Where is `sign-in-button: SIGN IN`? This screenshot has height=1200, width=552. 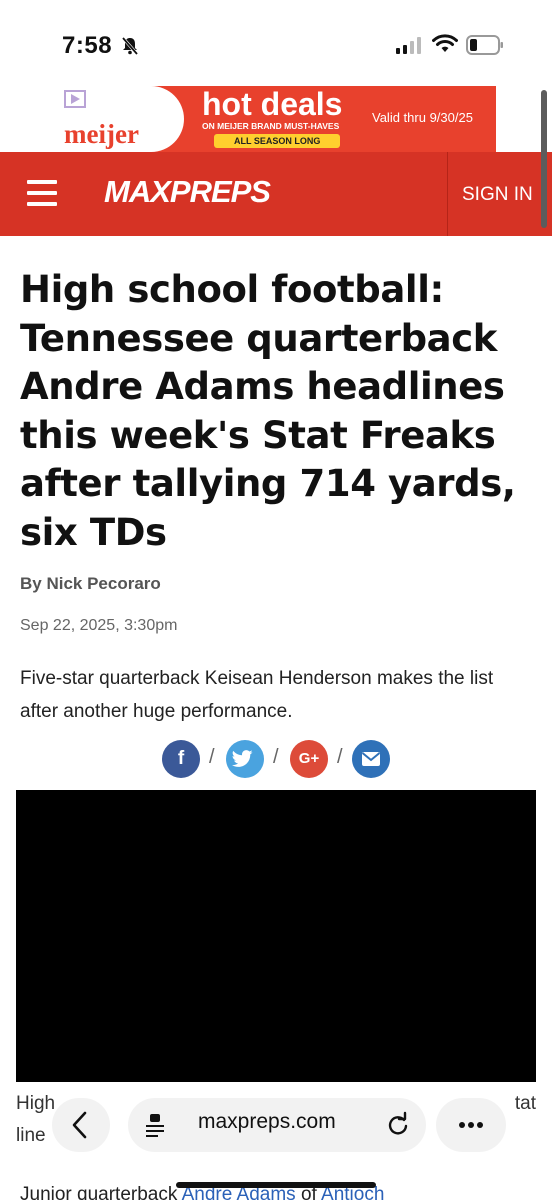
sign-in-button: SIGN IN is located at coordinates (497, 195).